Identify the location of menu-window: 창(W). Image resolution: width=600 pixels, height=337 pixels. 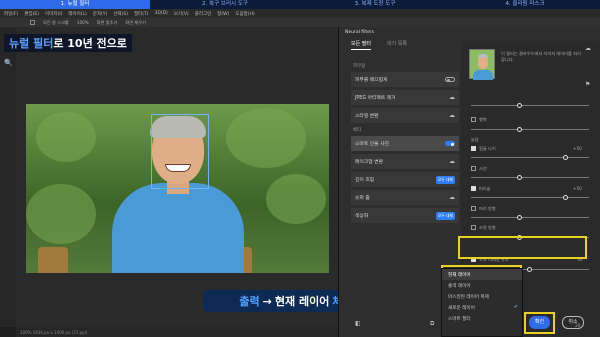
(223, 14).